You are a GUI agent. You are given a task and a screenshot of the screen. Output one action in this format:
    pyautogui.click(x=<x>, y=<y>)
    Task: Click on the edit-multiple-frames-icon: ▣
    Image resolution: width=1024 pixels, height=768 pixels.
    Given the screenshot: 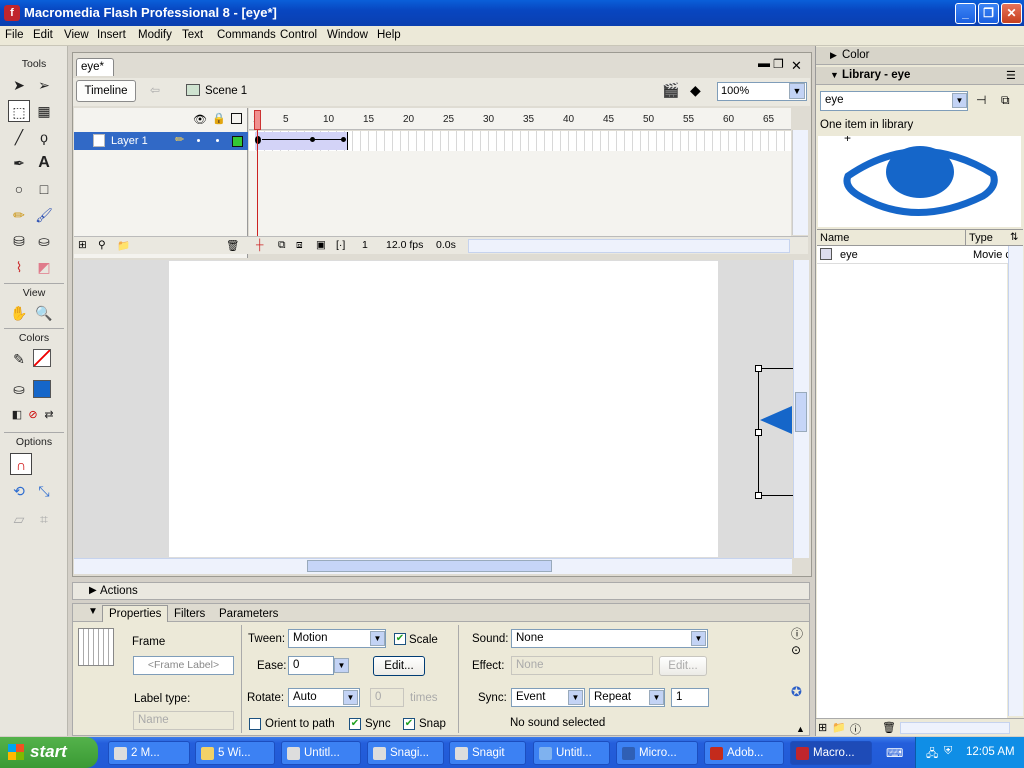 What is the action you would take?
    pyautogui.click(x=321, y=245)
    